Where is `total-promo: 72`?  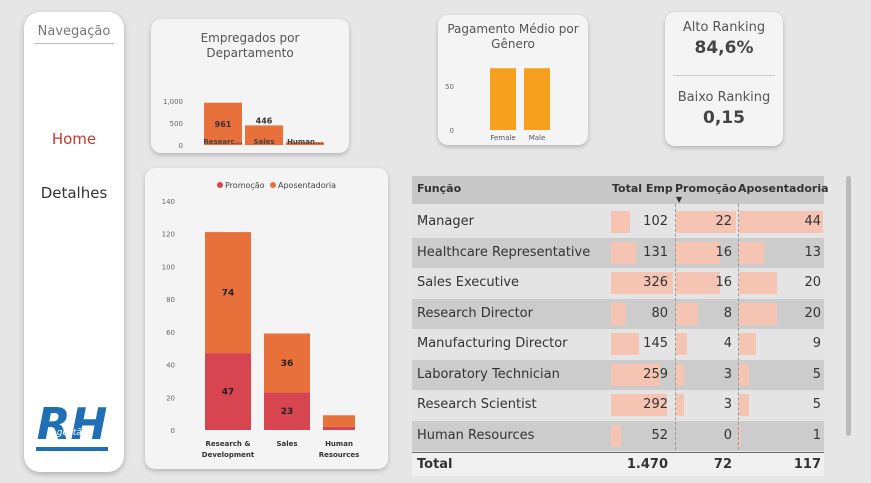 total-promo: 72 is located at coordinates (722, 464).